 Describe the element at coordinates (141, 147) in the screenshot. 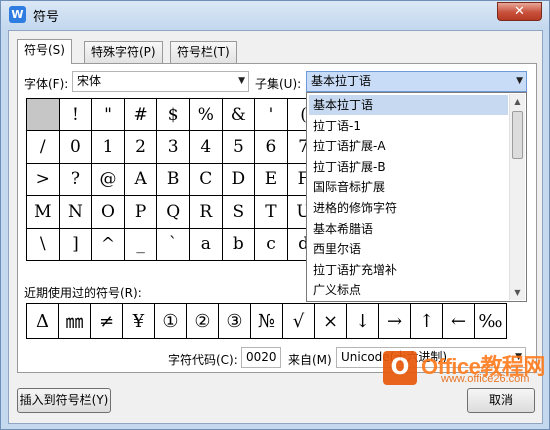

I see `symbol-cell: 2` at that location.